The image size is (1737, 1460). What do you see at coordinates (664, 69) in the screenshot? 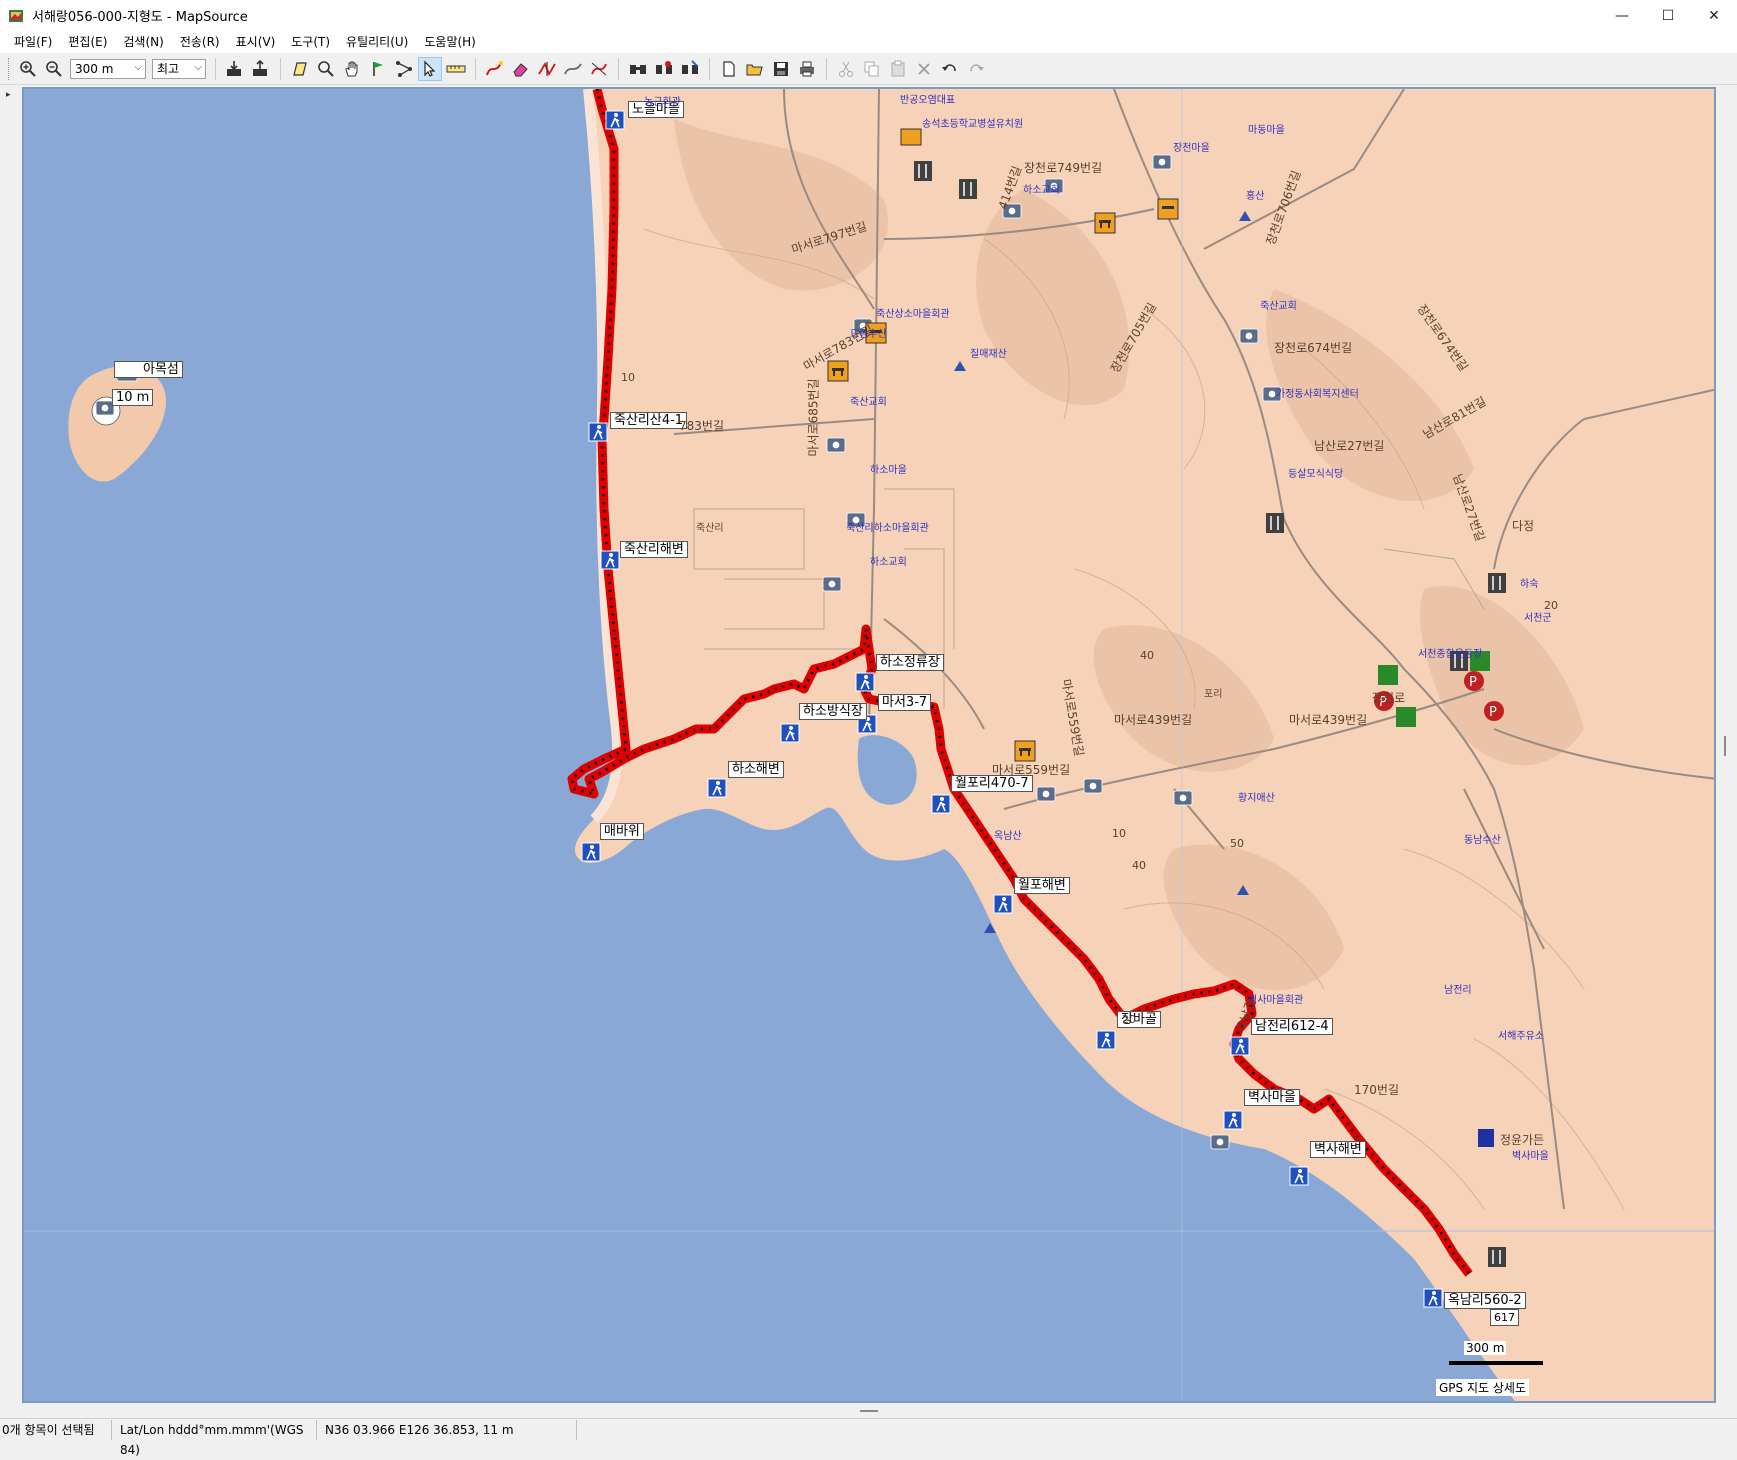
I see `find-places-icon` at bounding box center [664, 69].